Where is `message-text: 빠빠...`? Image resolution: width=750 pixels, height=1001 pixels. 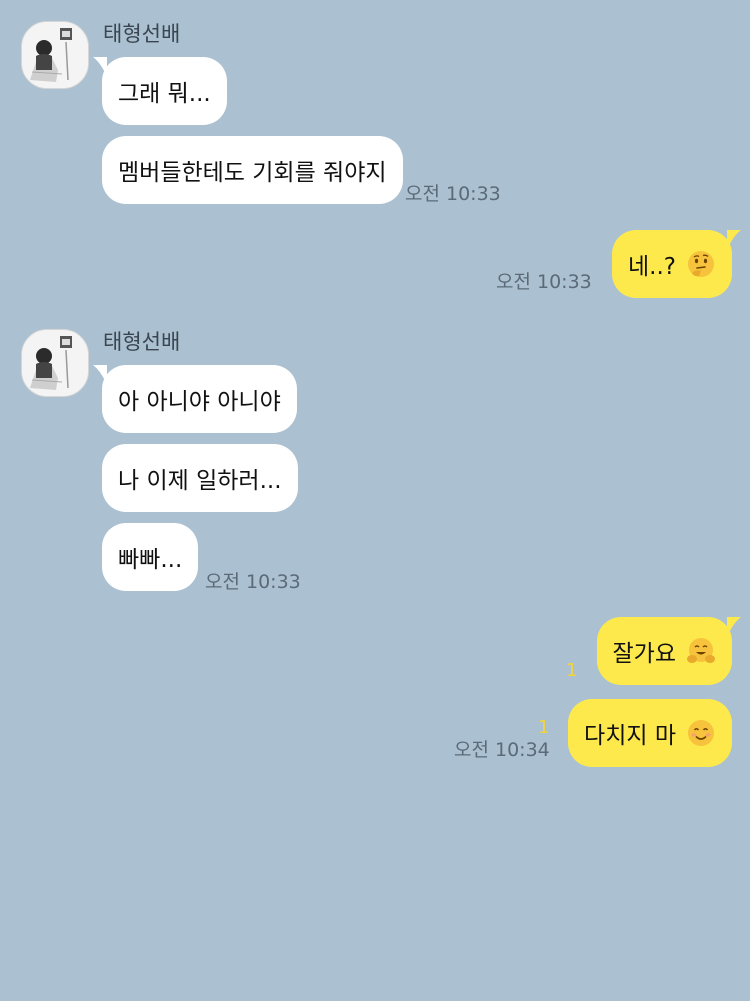
message-text: 빠빠... is located at coordinates (150, 560).